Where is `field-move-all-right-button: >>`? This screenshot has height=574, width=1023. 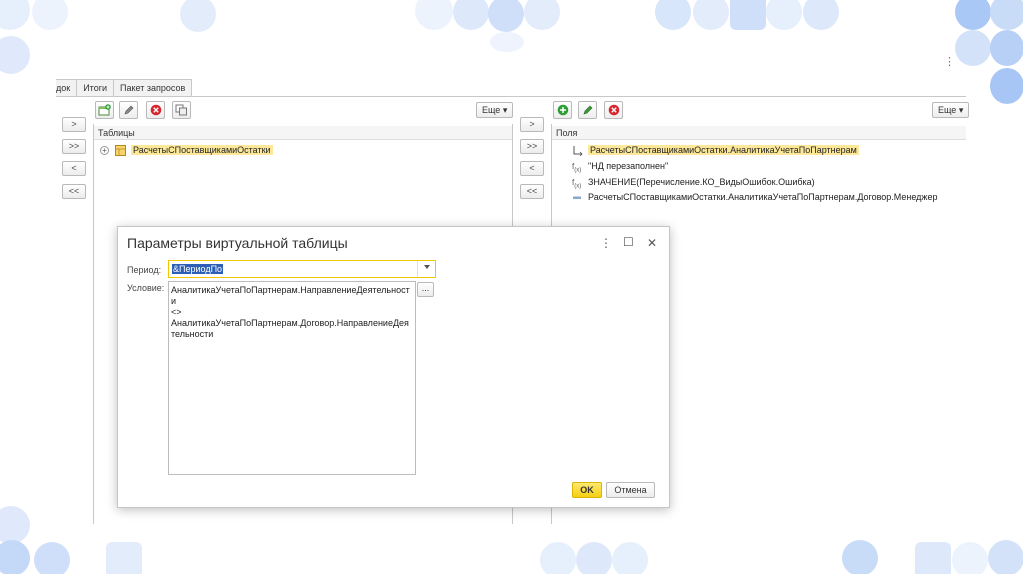
field-move-all-right-button: >> is located at coordinates (532, 146).